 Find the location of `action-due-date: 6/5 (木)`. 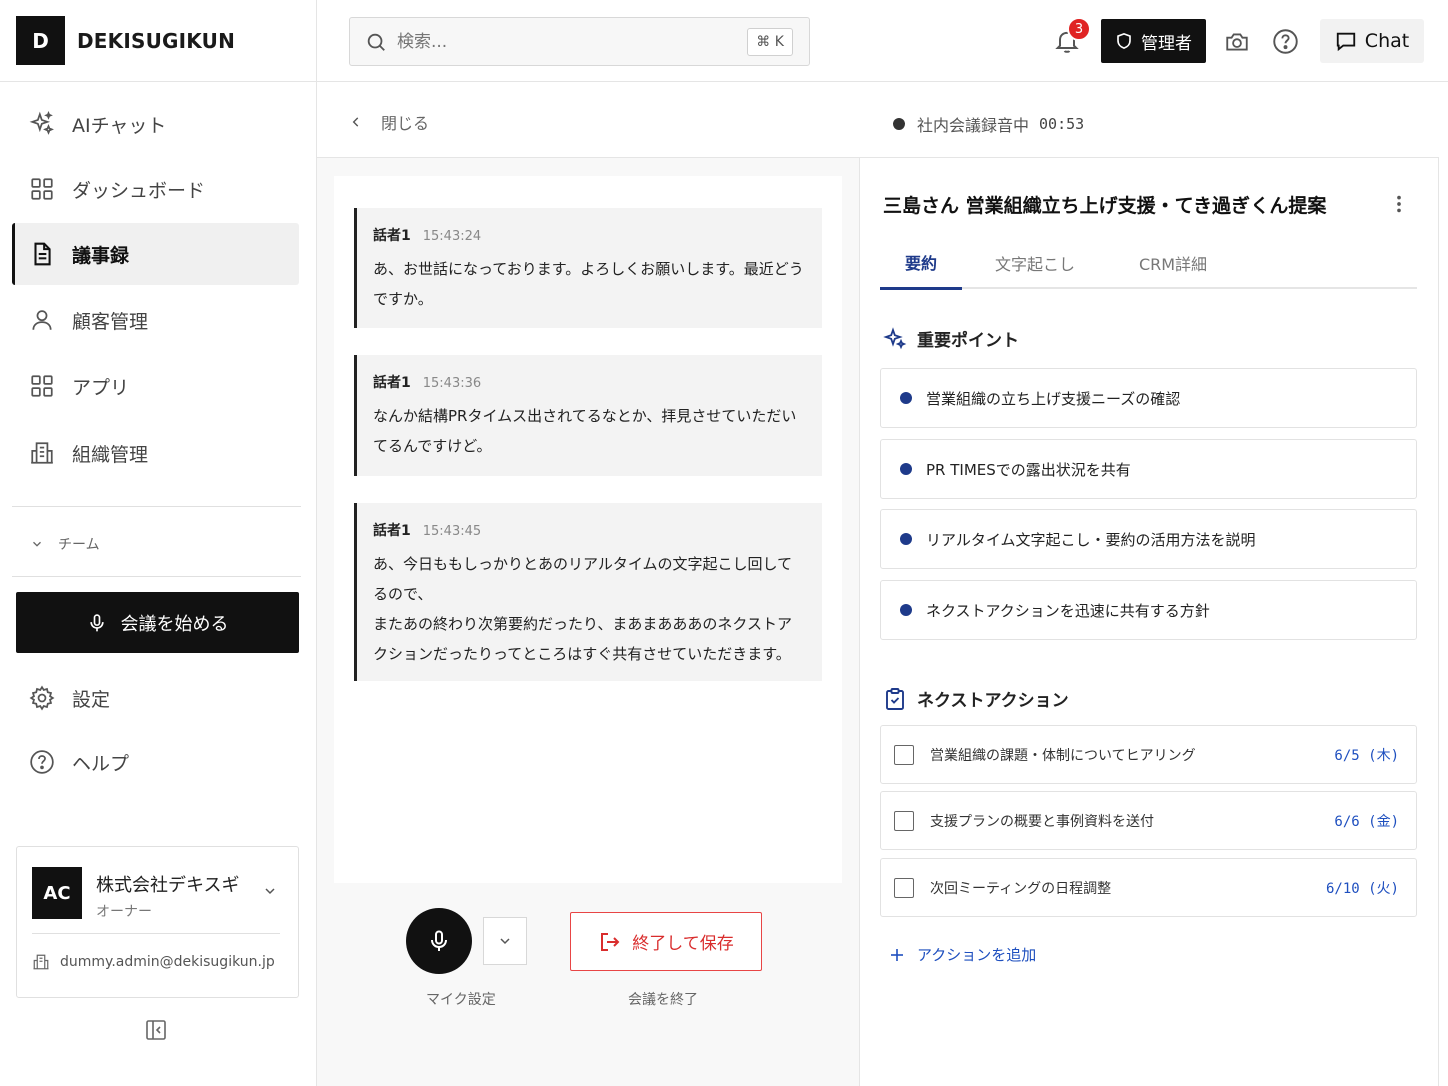

action-due-date: 6/5 (木) is located at coordinates (1366, 755).